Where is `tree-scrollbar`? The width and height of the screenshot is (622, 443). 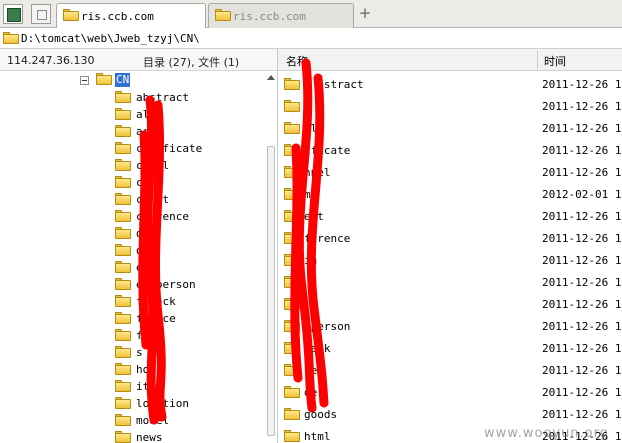
tree-scrollbar is located at coordinates (271, 257).